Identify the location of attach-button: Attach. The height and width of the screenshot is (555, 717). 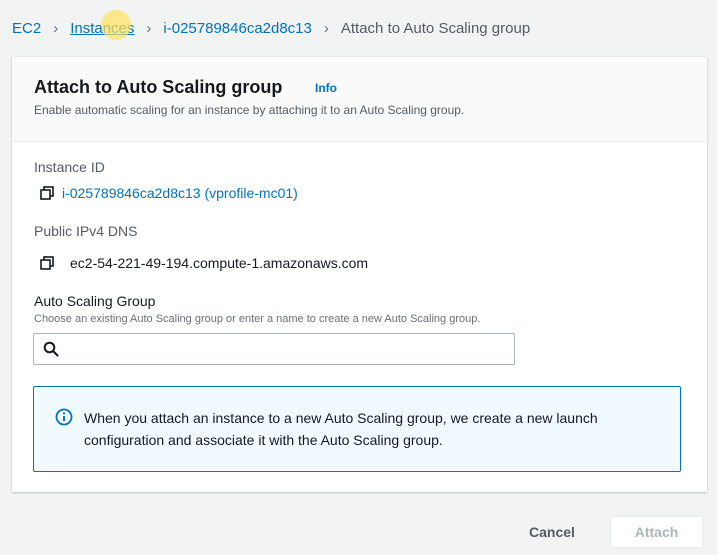
(656, 532).